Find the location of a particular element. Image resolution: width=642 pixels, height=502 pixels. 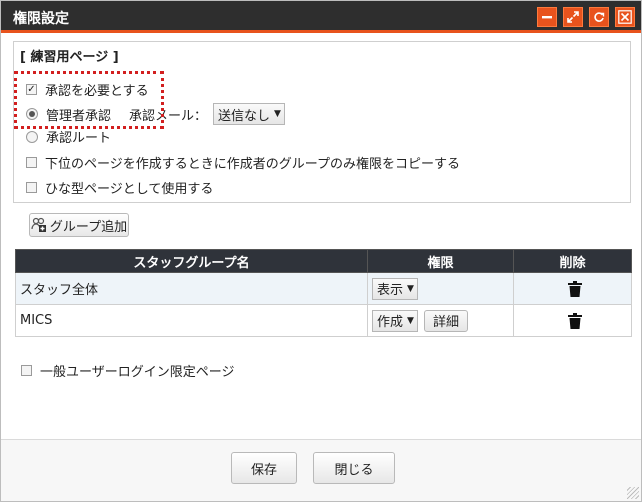

refresh-button is located at coordinates (599, 17).